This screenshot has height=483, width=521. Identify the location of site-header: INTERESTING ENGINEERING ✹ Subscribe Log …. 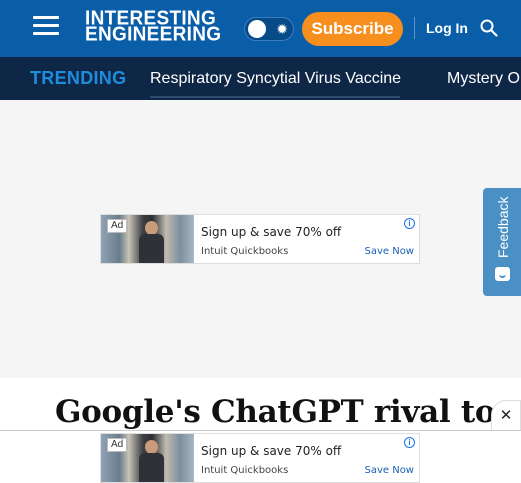
(260, 28).